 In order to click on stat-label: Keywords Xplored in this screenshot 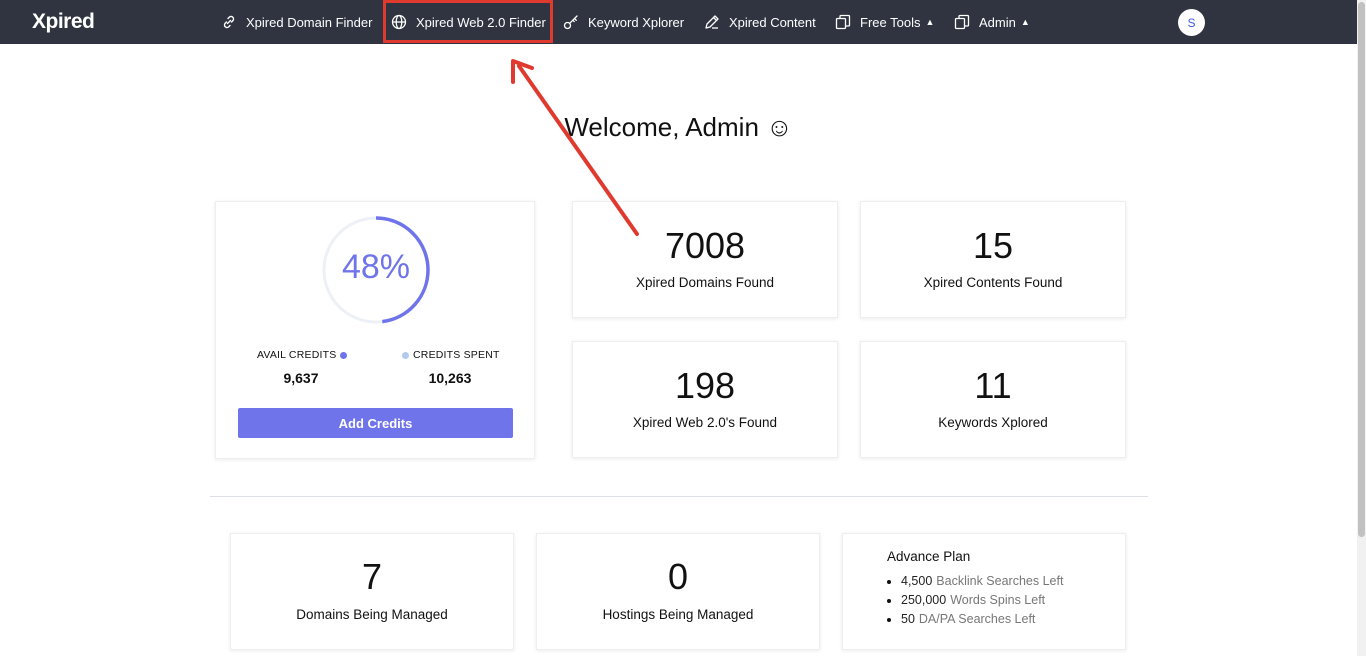, I will do `click(993, 422)`.